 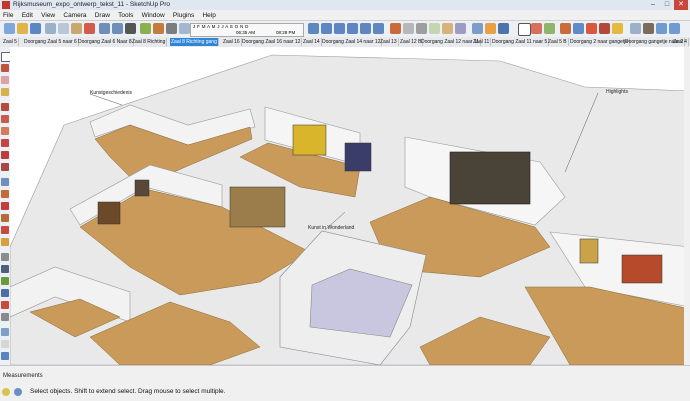 What do you see at coordinates (5, 68) in the screenshot?
I see `make-component-icon` at bounding box center [5, 68].